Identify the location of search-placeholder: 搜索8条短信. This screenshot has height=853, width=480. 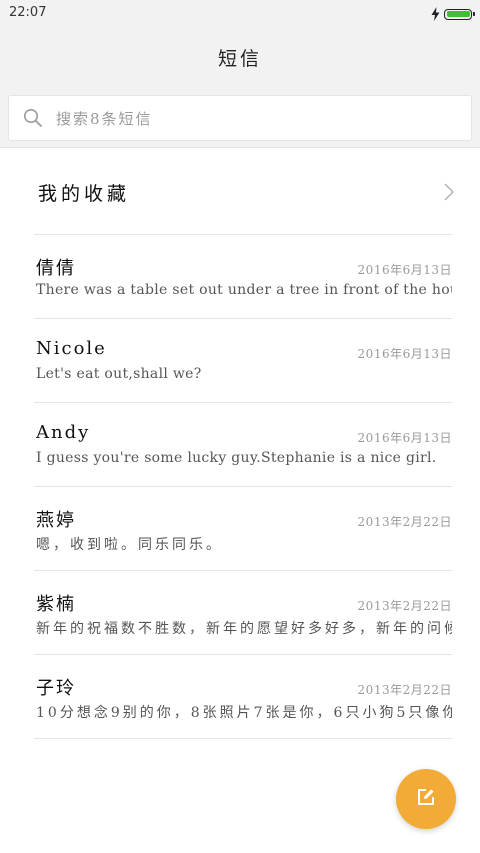
(104, 118).